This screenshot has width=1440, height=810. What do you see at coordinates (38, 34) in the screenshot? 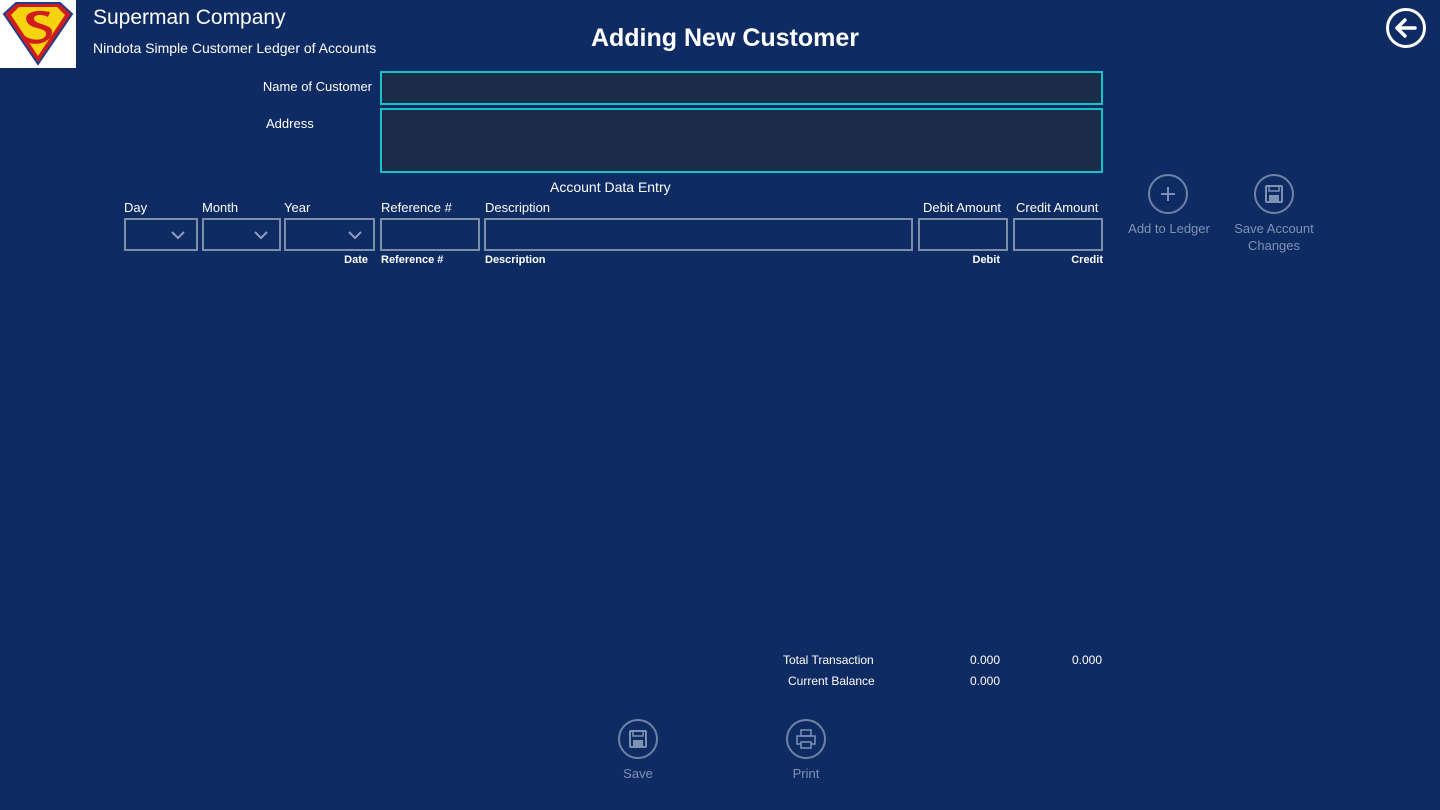
I see `superman-logo` at bounding box center [38, 34].